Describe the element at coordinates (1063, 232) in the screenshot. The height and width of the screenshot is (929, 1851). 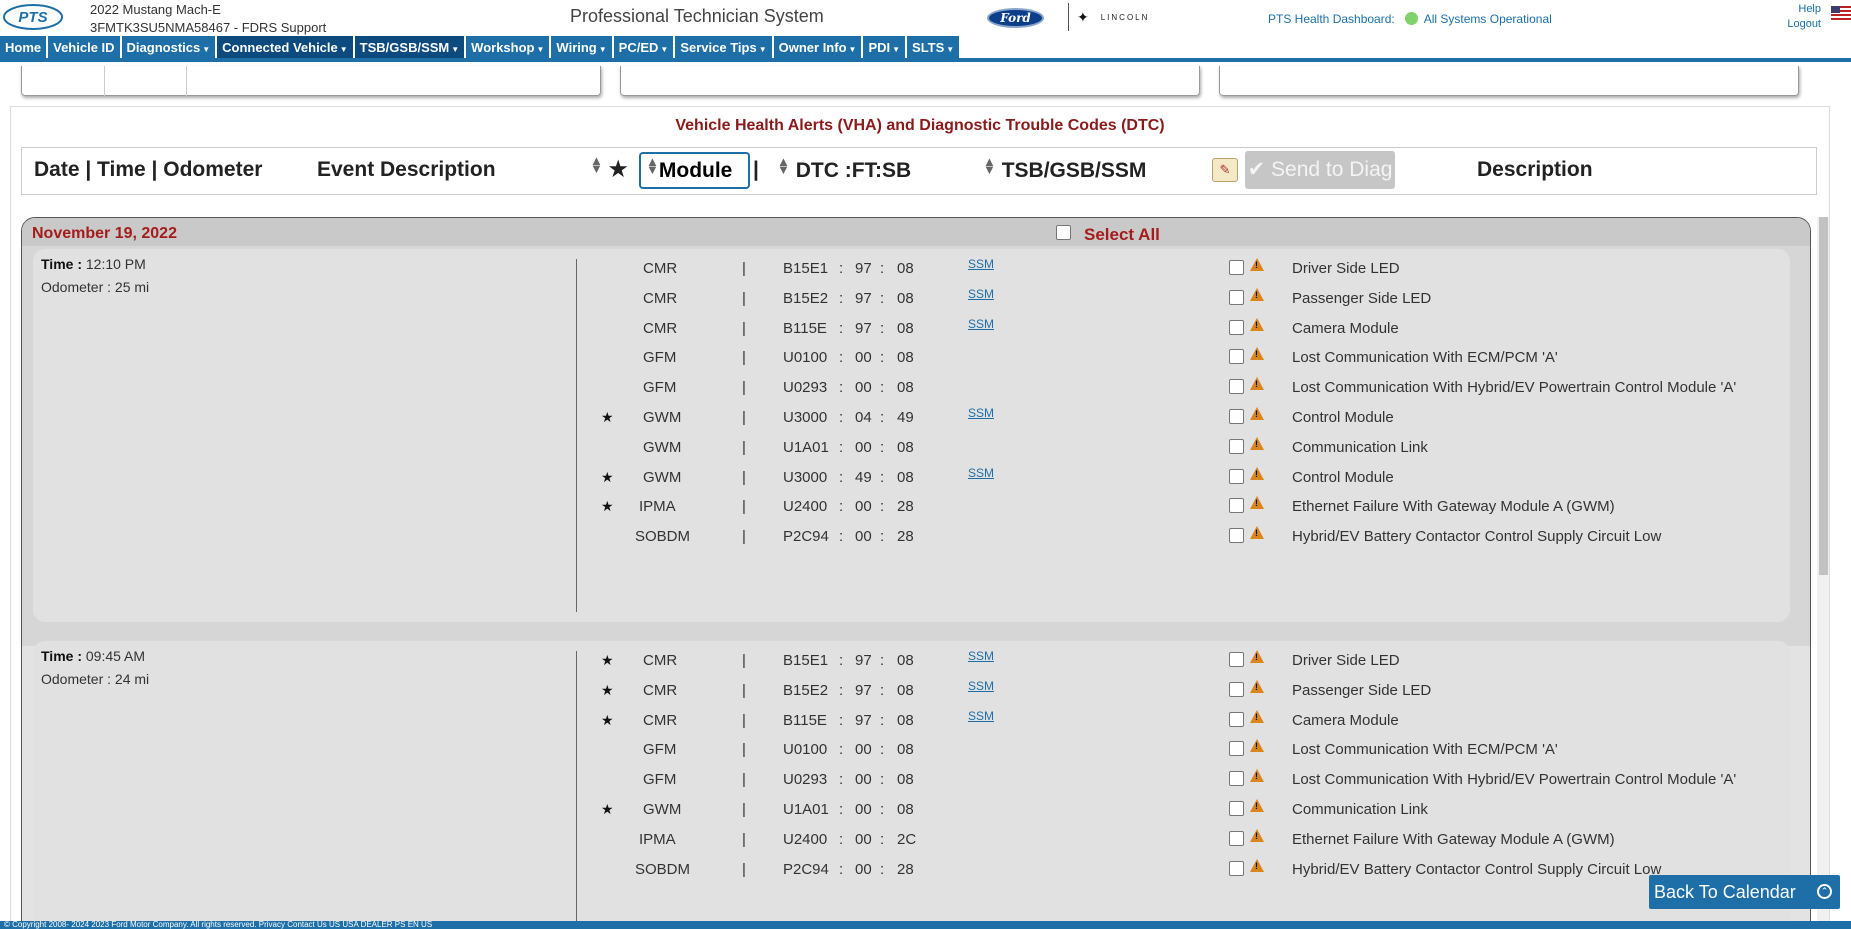
I see `select-all-checkbox` at that location.